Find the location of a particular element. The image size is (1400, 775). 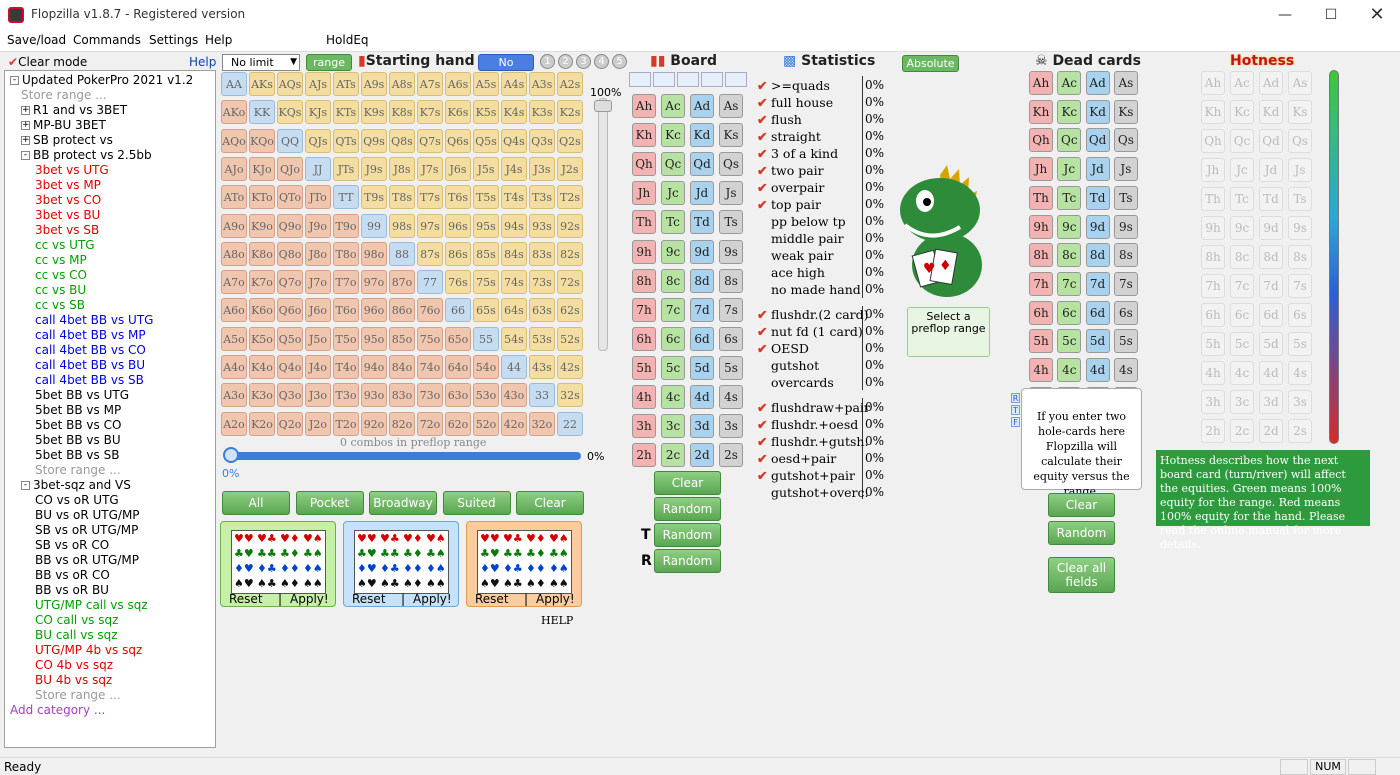

dead-card: 5d is located at coordinates (1097, 341).